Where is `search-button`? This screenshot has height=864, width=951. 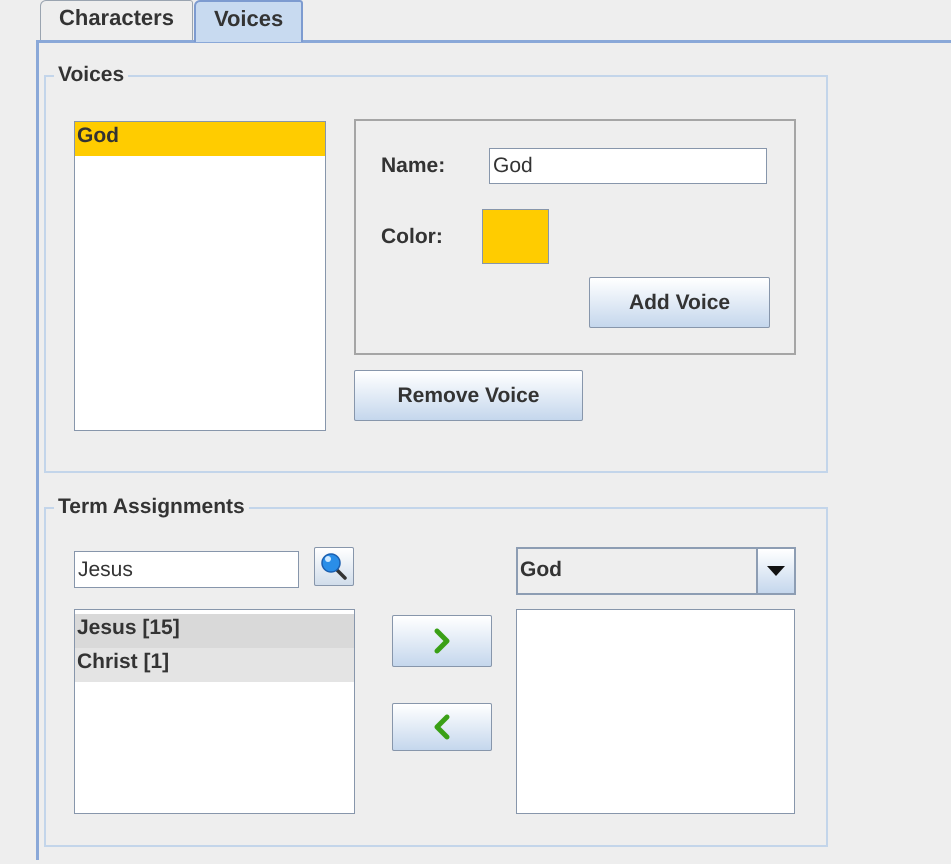
search-button is located at coordinates (334, 566).